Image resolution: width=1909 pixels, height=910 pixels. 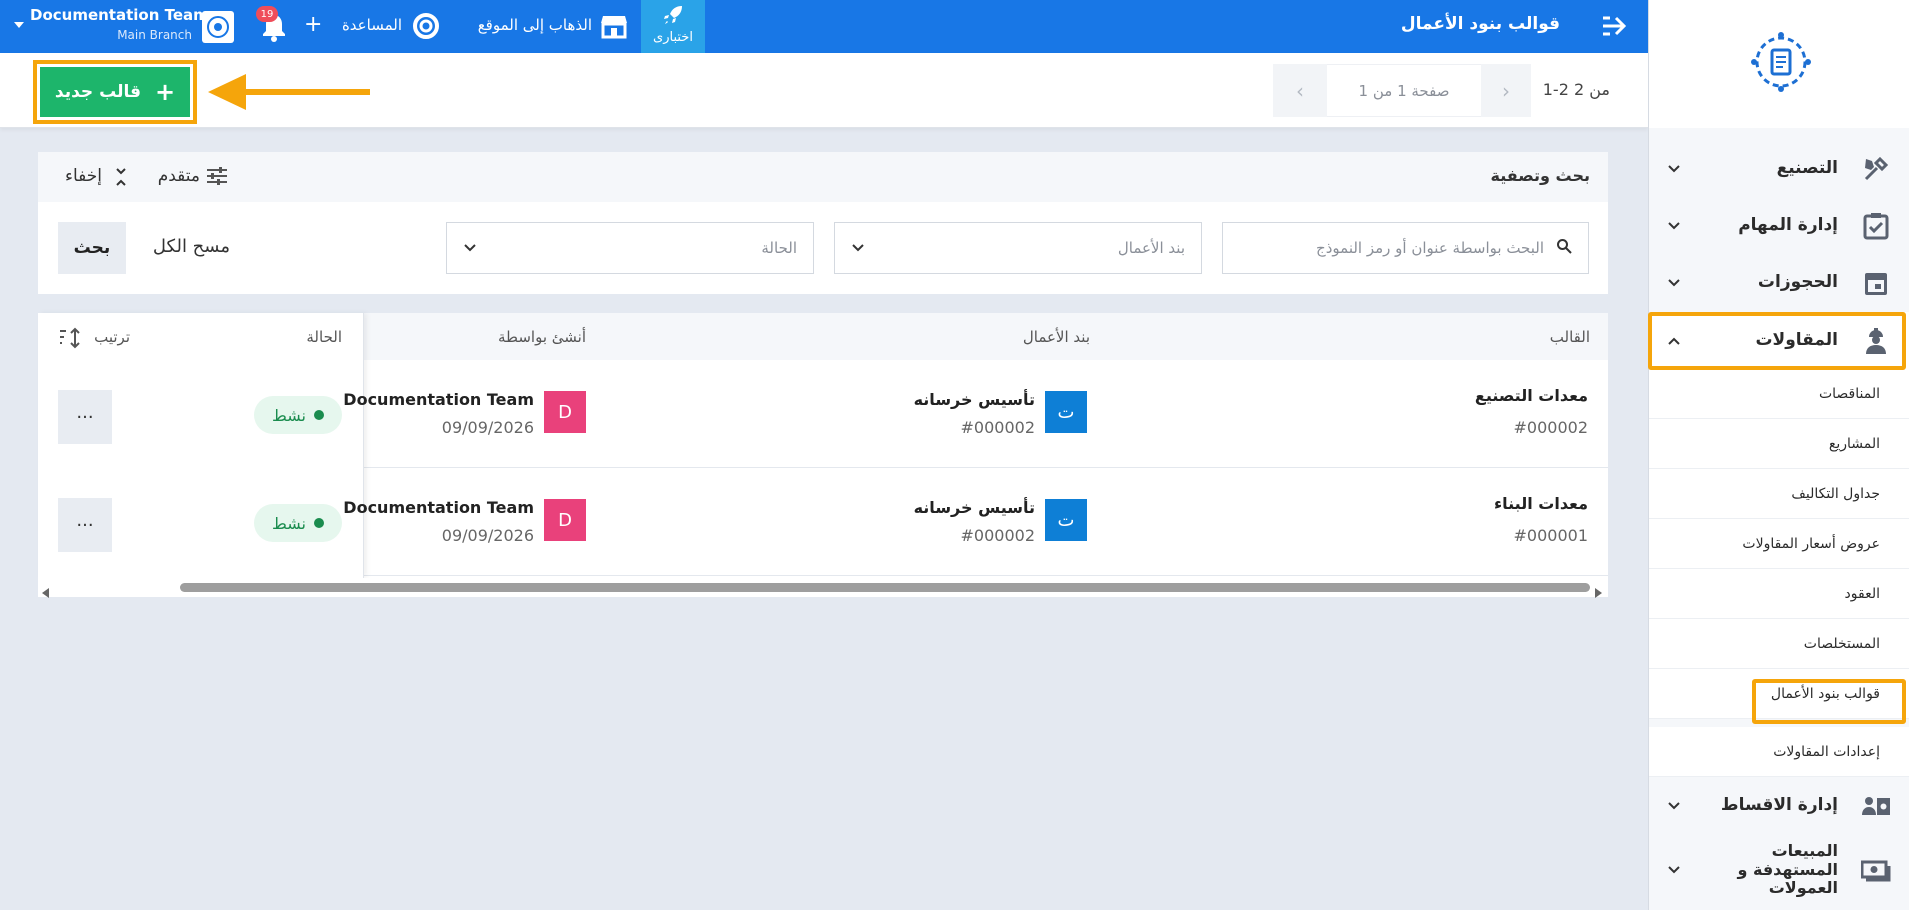 What do you see at coordinates (92, 248) in the screenshot?
I see `search-button: بحث` at bounding box center [92, 248].